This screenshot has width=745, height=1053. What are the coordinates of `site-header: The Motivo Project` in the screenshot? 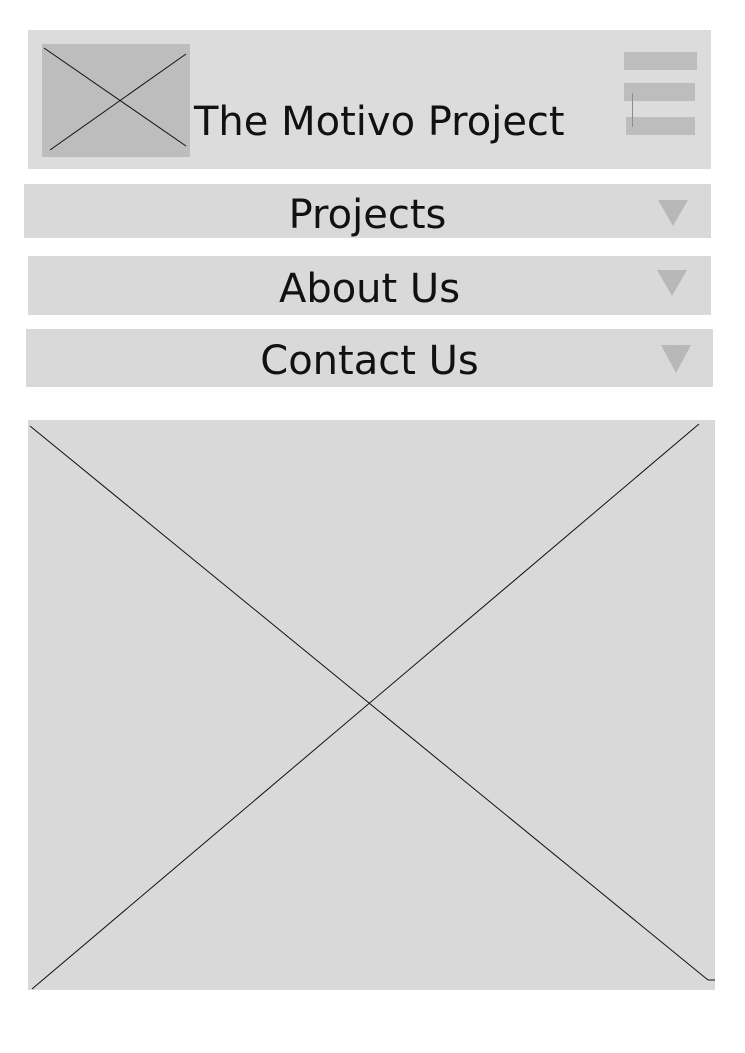 It's located at (369, 99).